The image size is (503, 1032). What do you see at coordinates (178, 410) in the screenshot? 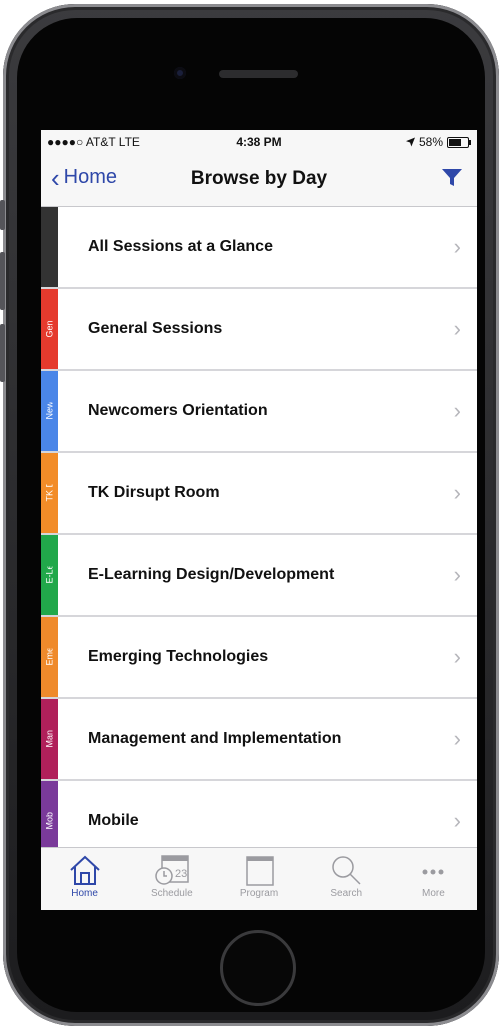
I see `row-label: Newcomers Orientation` at bounding box center [178, 410].